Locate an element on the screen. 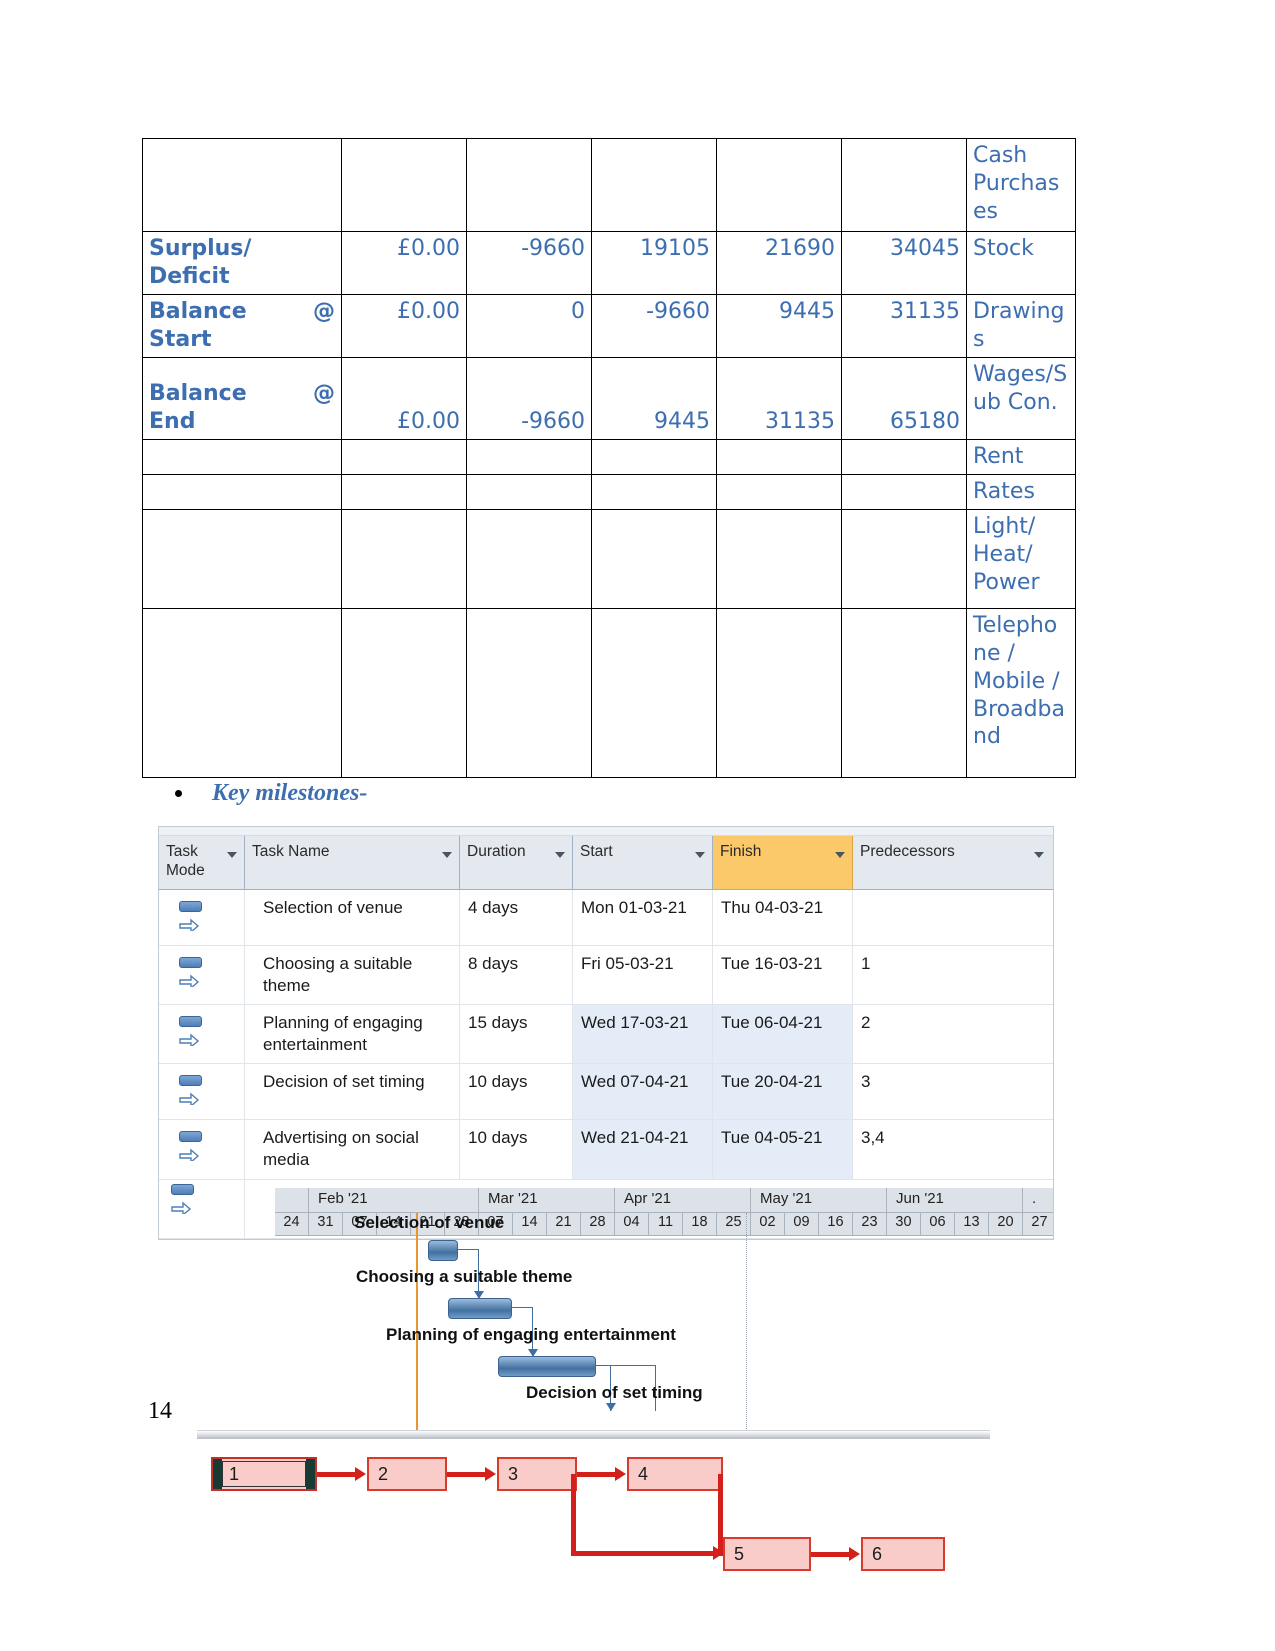 The image size is (1275, 1651). network-node-2: 2 is located at coordinates (407, 1474).